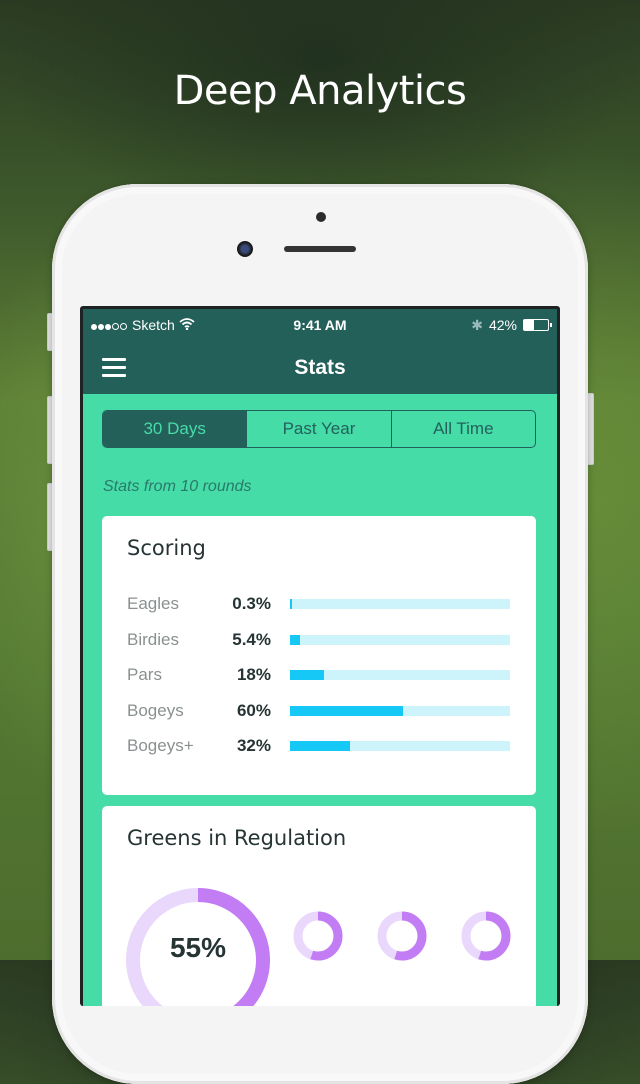  I want to click on scoring-row-value: 32%, so click(253, 745).